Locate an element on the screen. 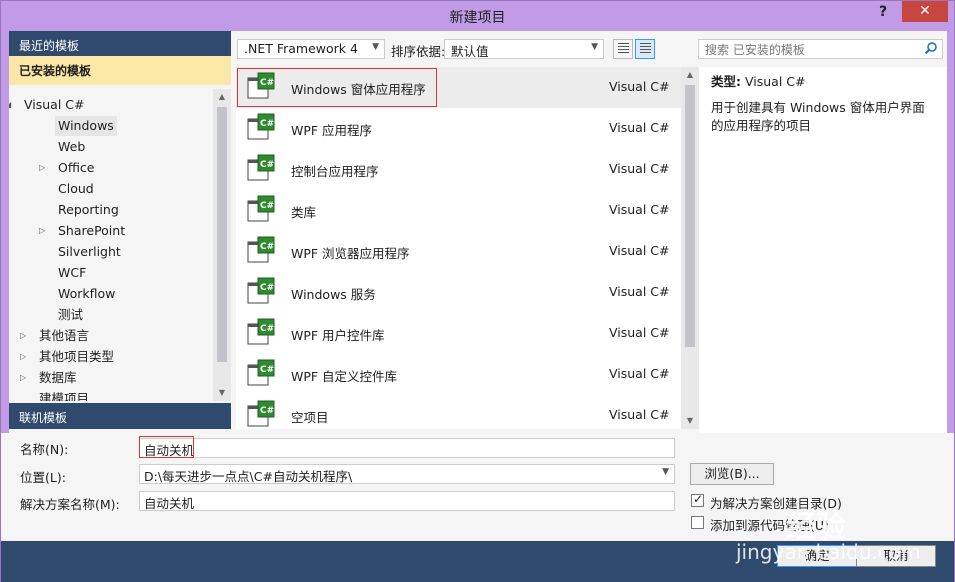 This screenshot has width=955, height=582. tree-expander-icon: ◢ is located at coordinates (10, 105).